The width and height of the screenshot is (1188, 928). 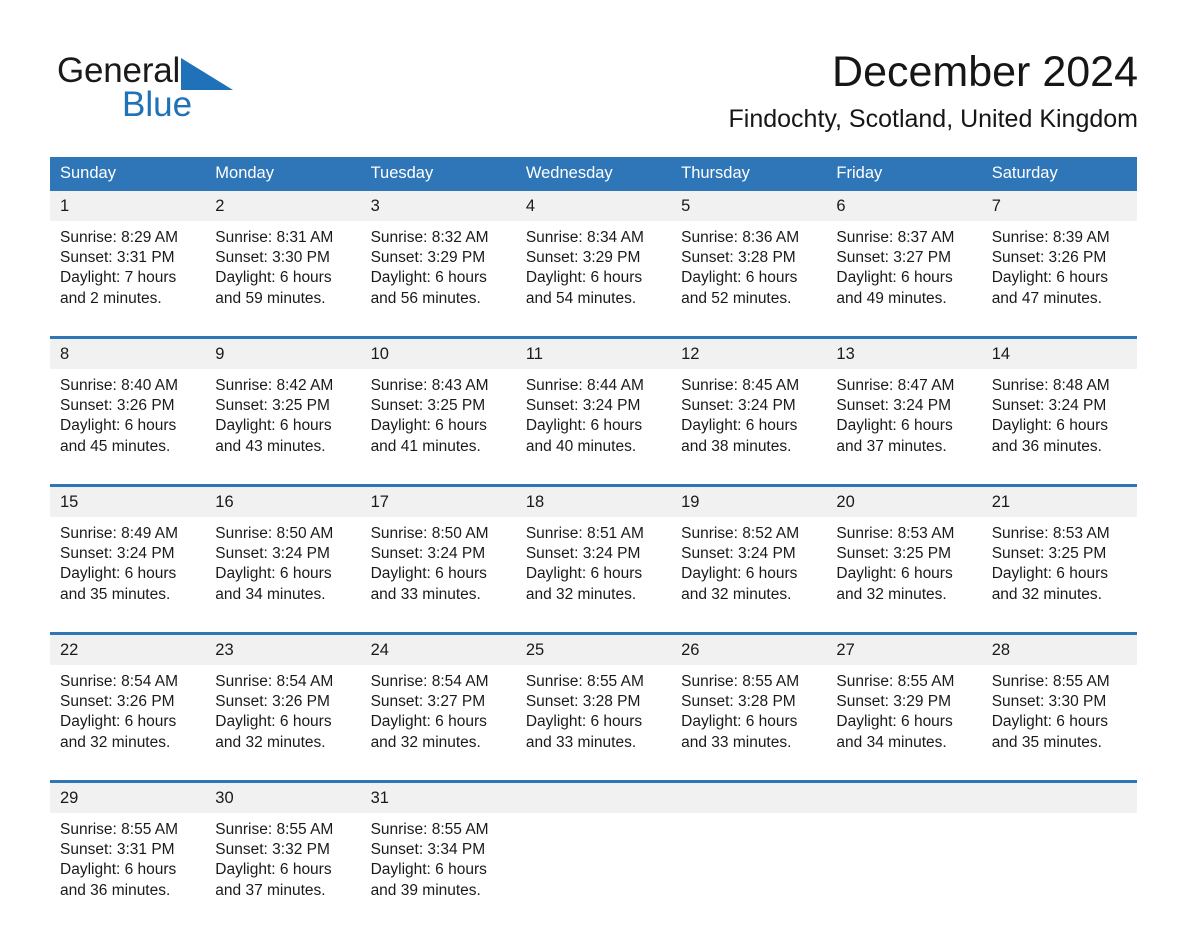 What do you see at coordinates (128, 502) in the screenshot?
I see `day-number: 15` at bounding box center [128, 502].